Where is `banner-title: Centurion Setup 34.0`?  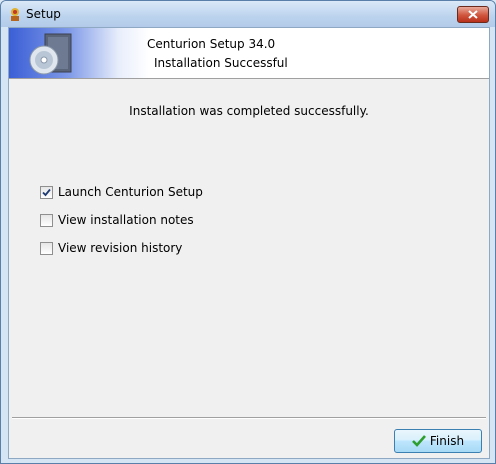
banner-title: Centurion Setup 34.0 is located at coordinates (211, 44).